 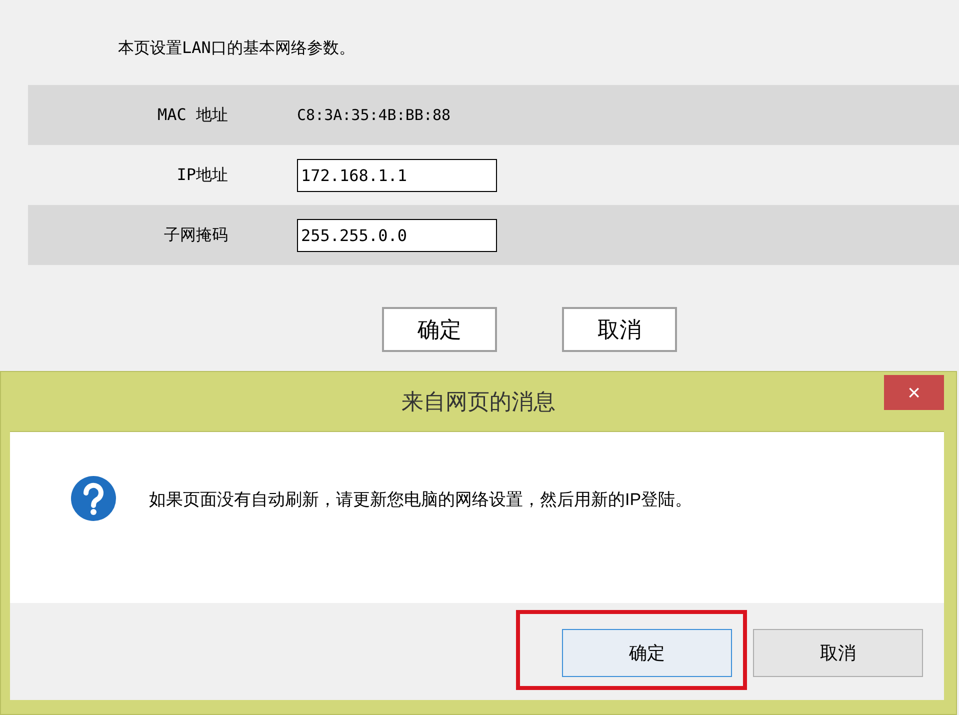 I want to click on field-label: MAC 地址, so click(x=192, y=115).